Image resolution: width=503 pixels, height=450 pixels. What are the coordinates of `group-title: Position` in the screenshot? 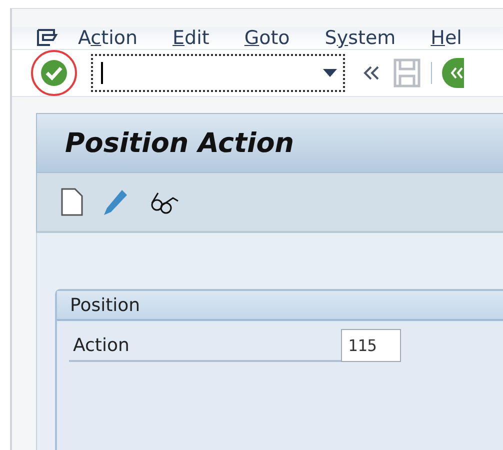 It's located at (280, 306).